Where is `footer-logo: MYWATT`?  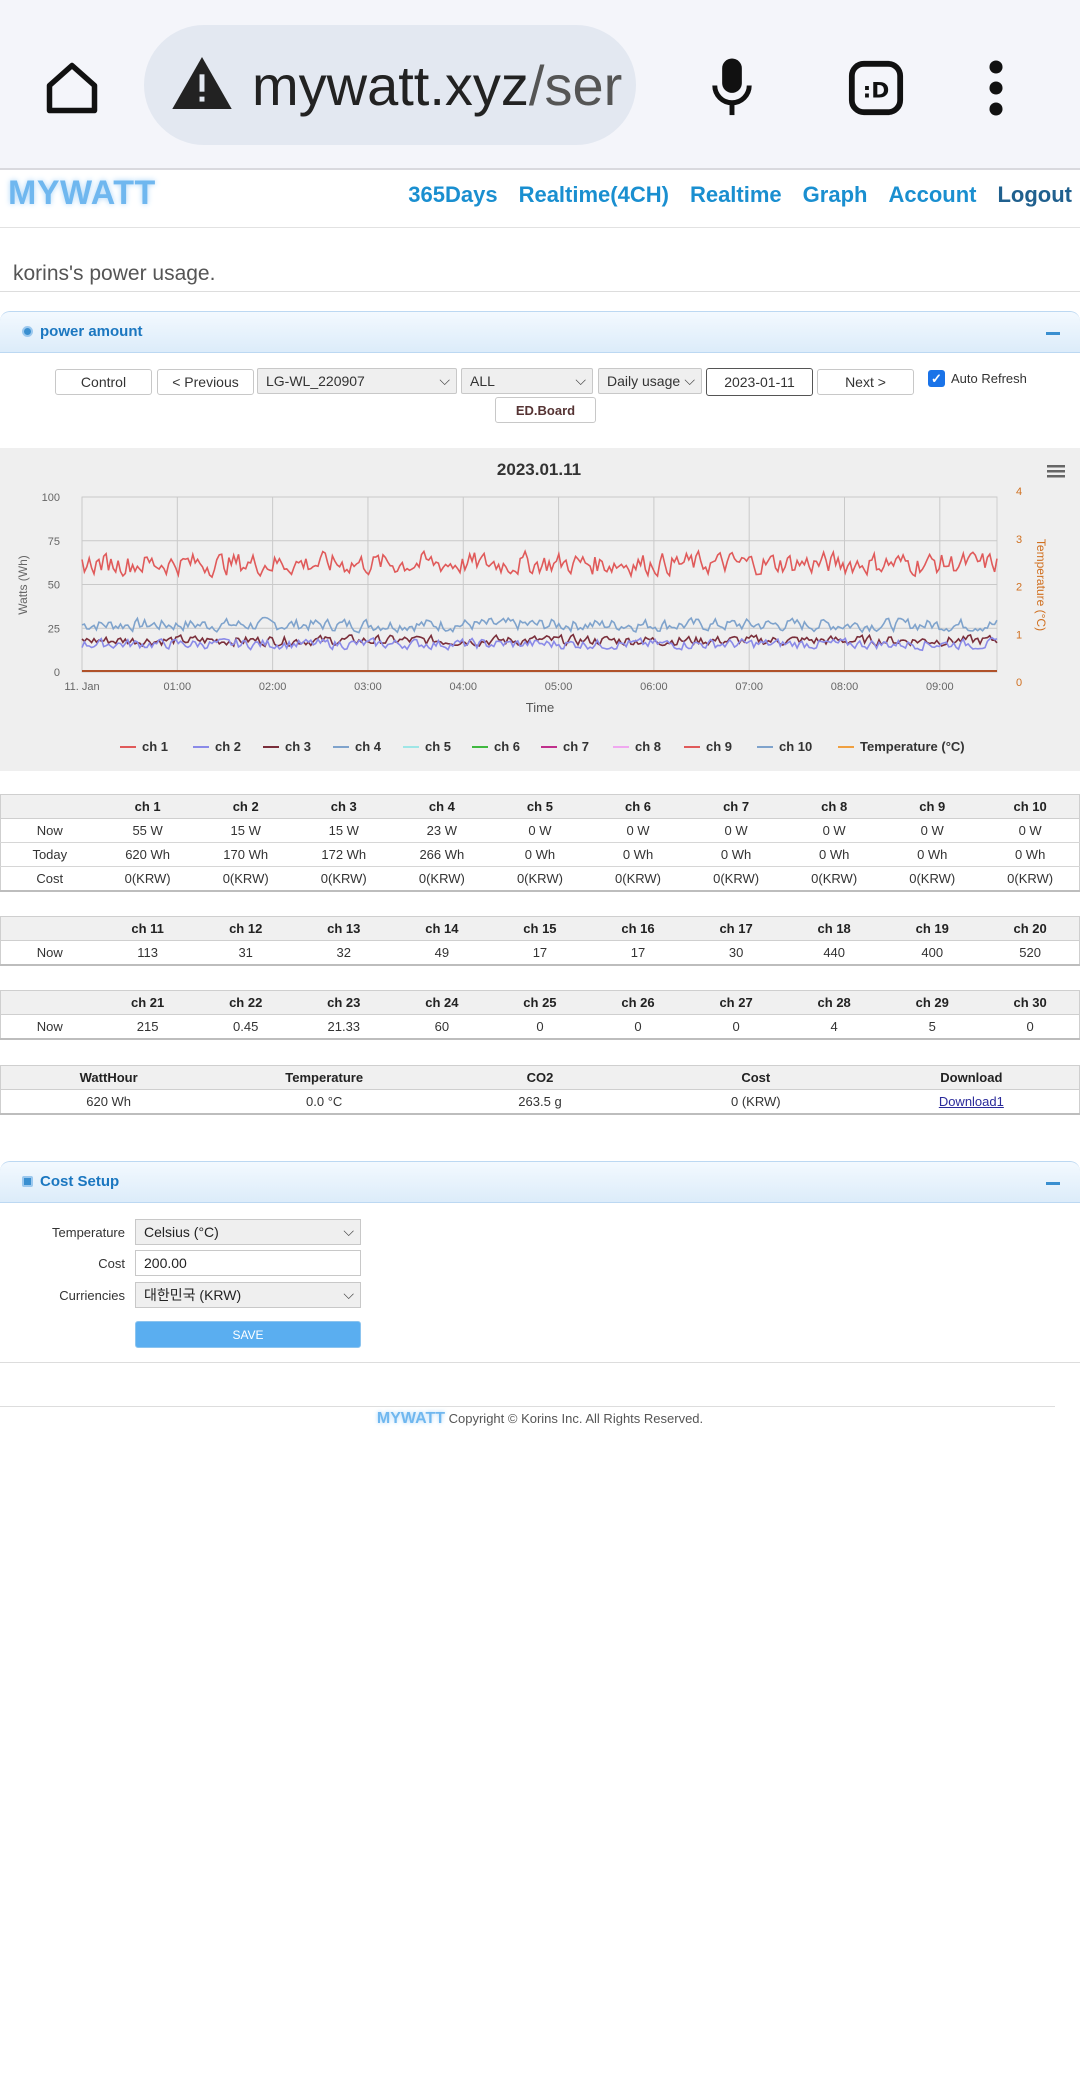 footer-logo: MYWATT is located at coordinates (410, 1418).